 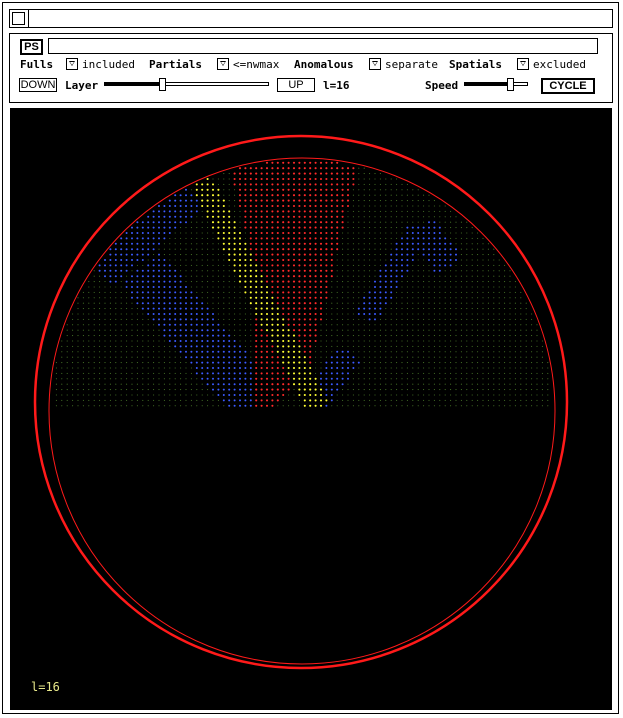 What do you see at coordinates (31, 47) in the screenshot?
I see `ps-button: PS` at bounding box center [31, 47].